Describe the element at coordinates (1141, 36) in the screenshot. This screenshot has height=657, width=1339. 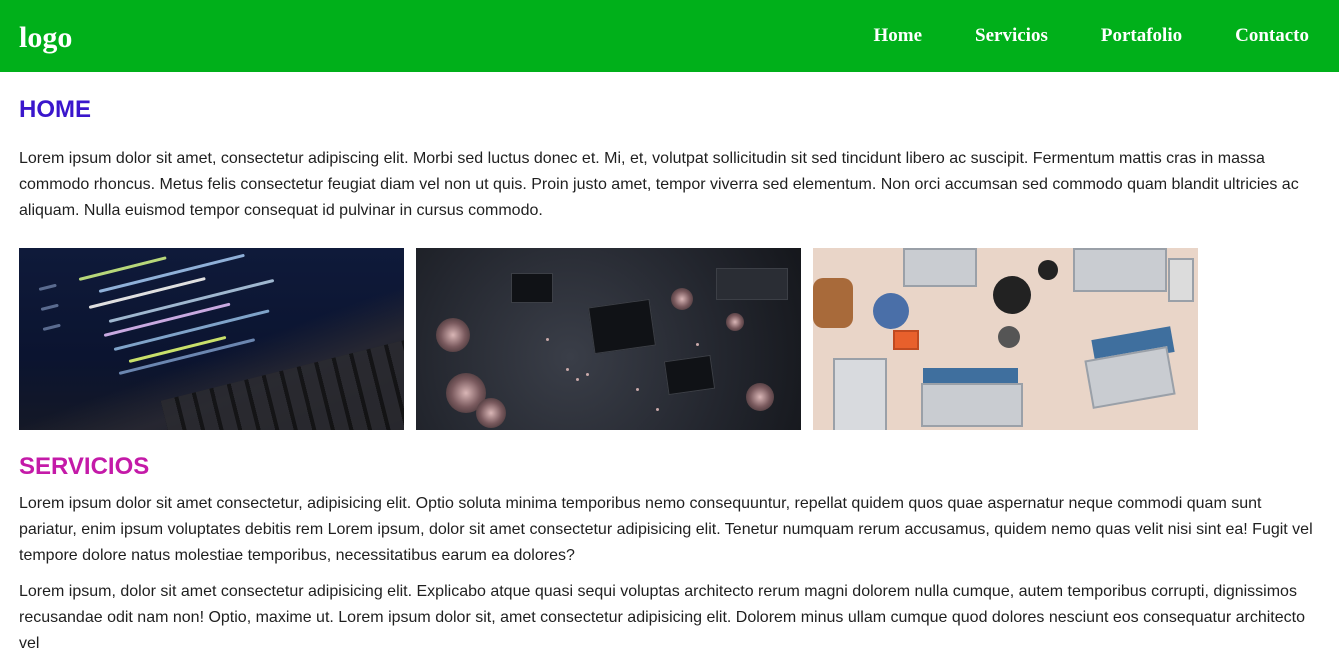
I see `nav-portafolio-link: Portafolio` at that location.